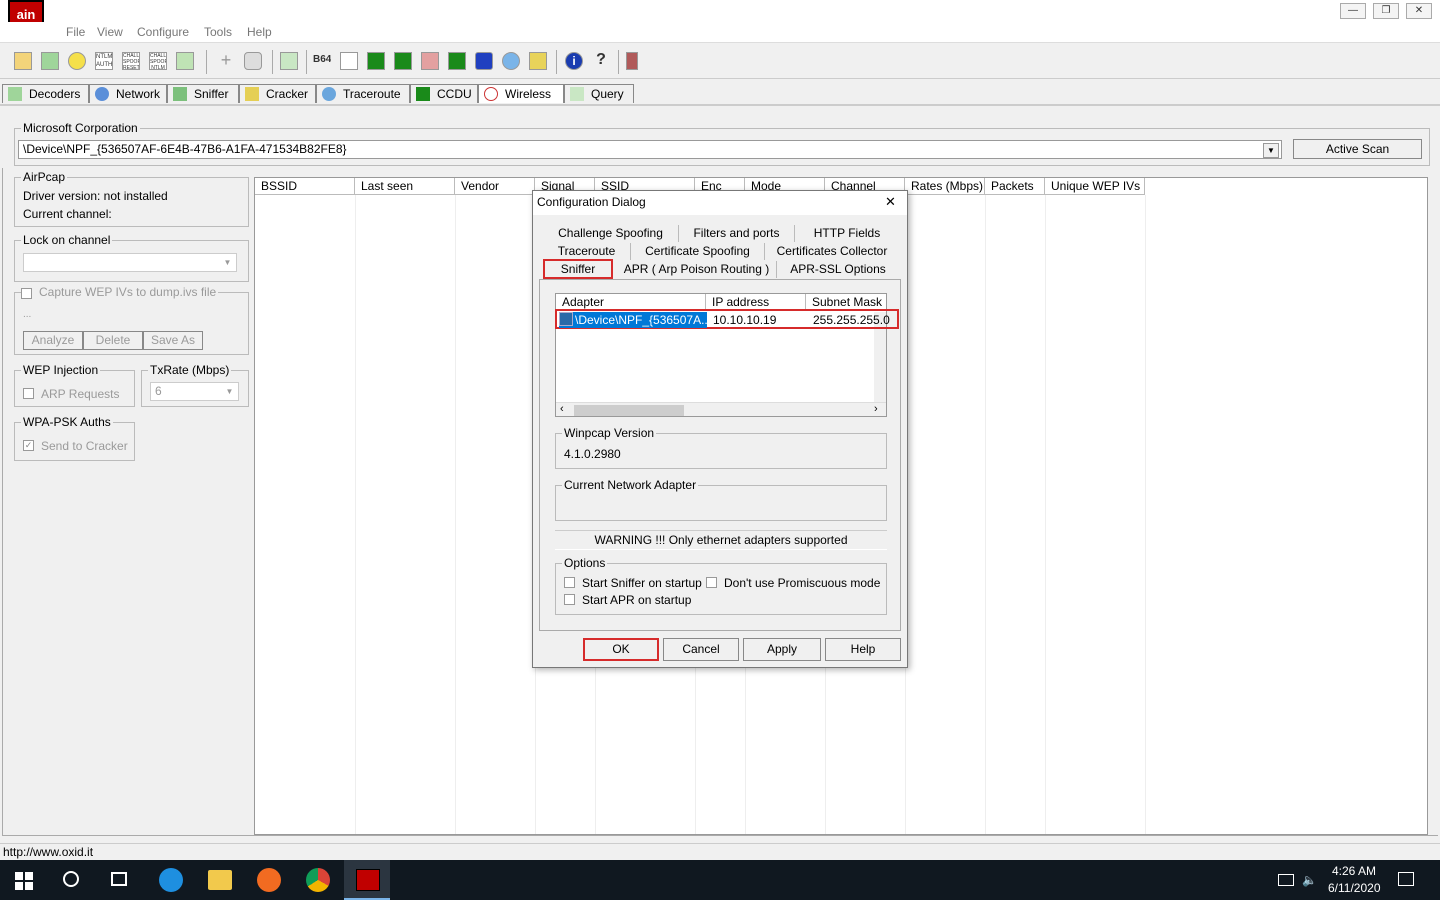 The width and height of the screenshot is (1440, 900). What do you see at coordinates (1045, 514) in the screenshot?
I see `grid-line` at bounding box center [1045, 514].